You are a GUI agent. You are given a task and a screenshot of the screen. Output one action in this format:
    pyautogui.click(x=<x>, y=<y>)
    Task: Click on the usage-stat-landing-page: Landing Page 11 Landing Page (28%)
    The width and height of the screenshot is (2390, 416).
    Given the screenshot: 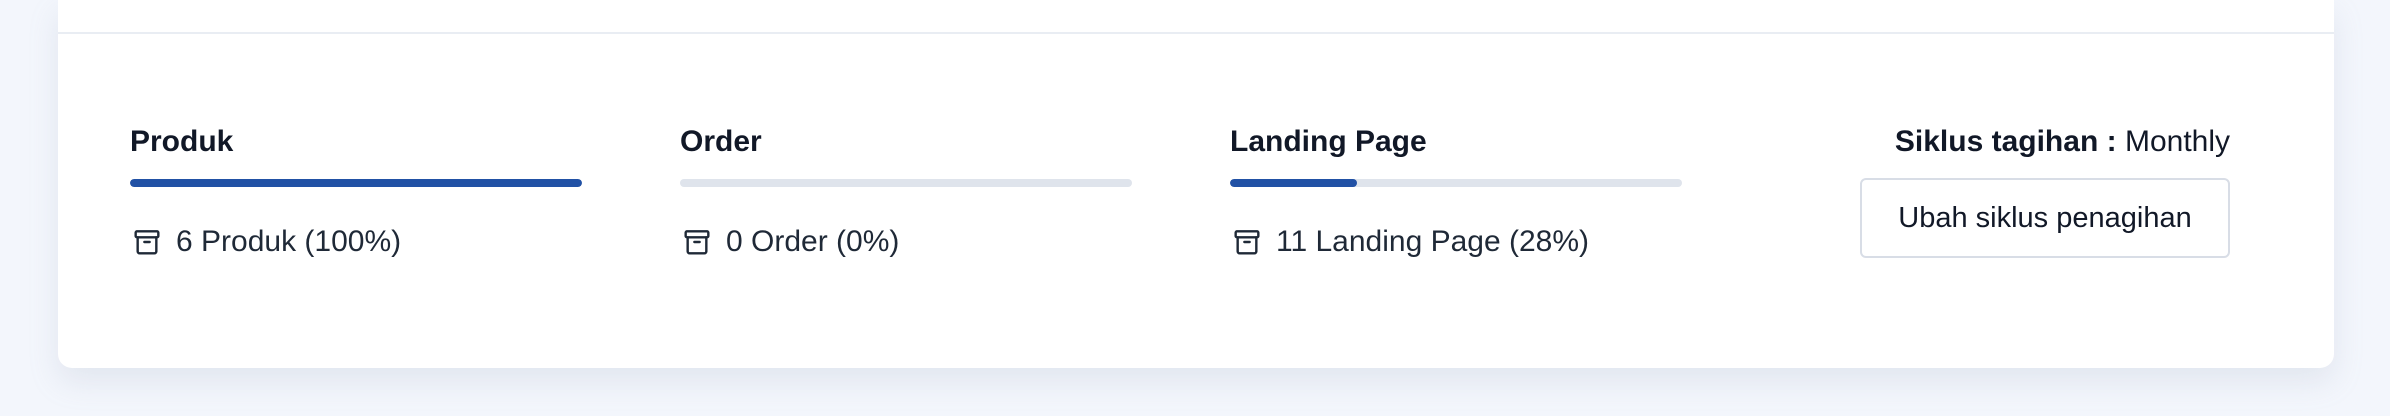 What is the action you would take?
    pyautogui.click(x=1456, y=192)
    